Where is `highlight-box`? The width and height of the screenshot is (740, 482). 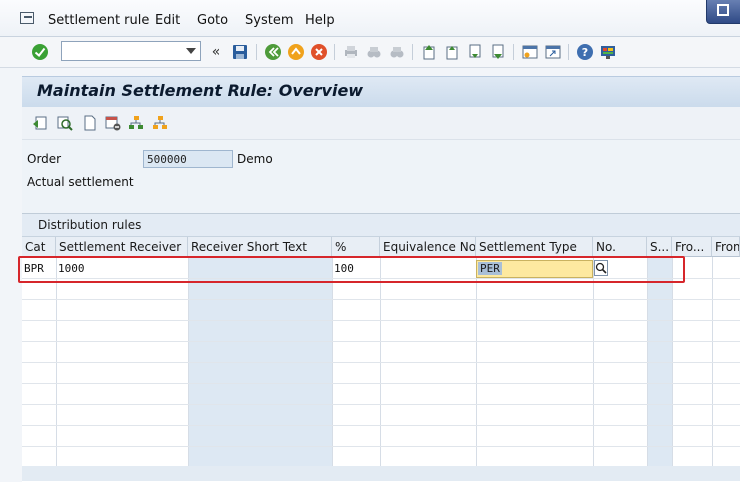
highlight-box is located at coordinates (351, 269).